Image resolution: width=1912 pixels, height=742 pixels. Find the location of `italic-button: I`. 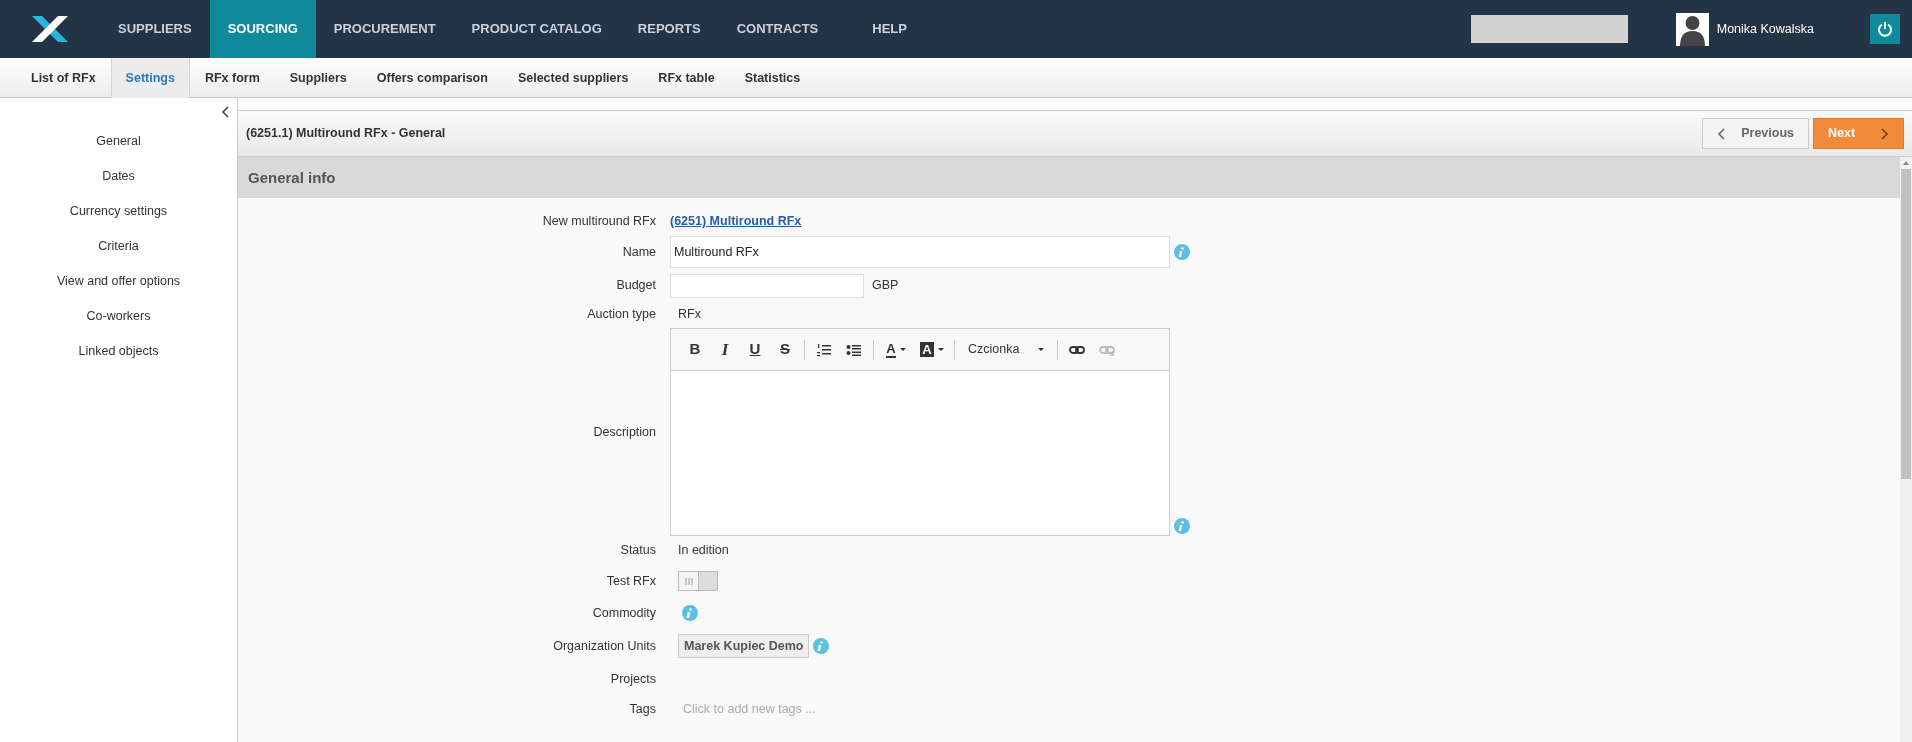

italic-button: I is located at coordinates (725, 349).